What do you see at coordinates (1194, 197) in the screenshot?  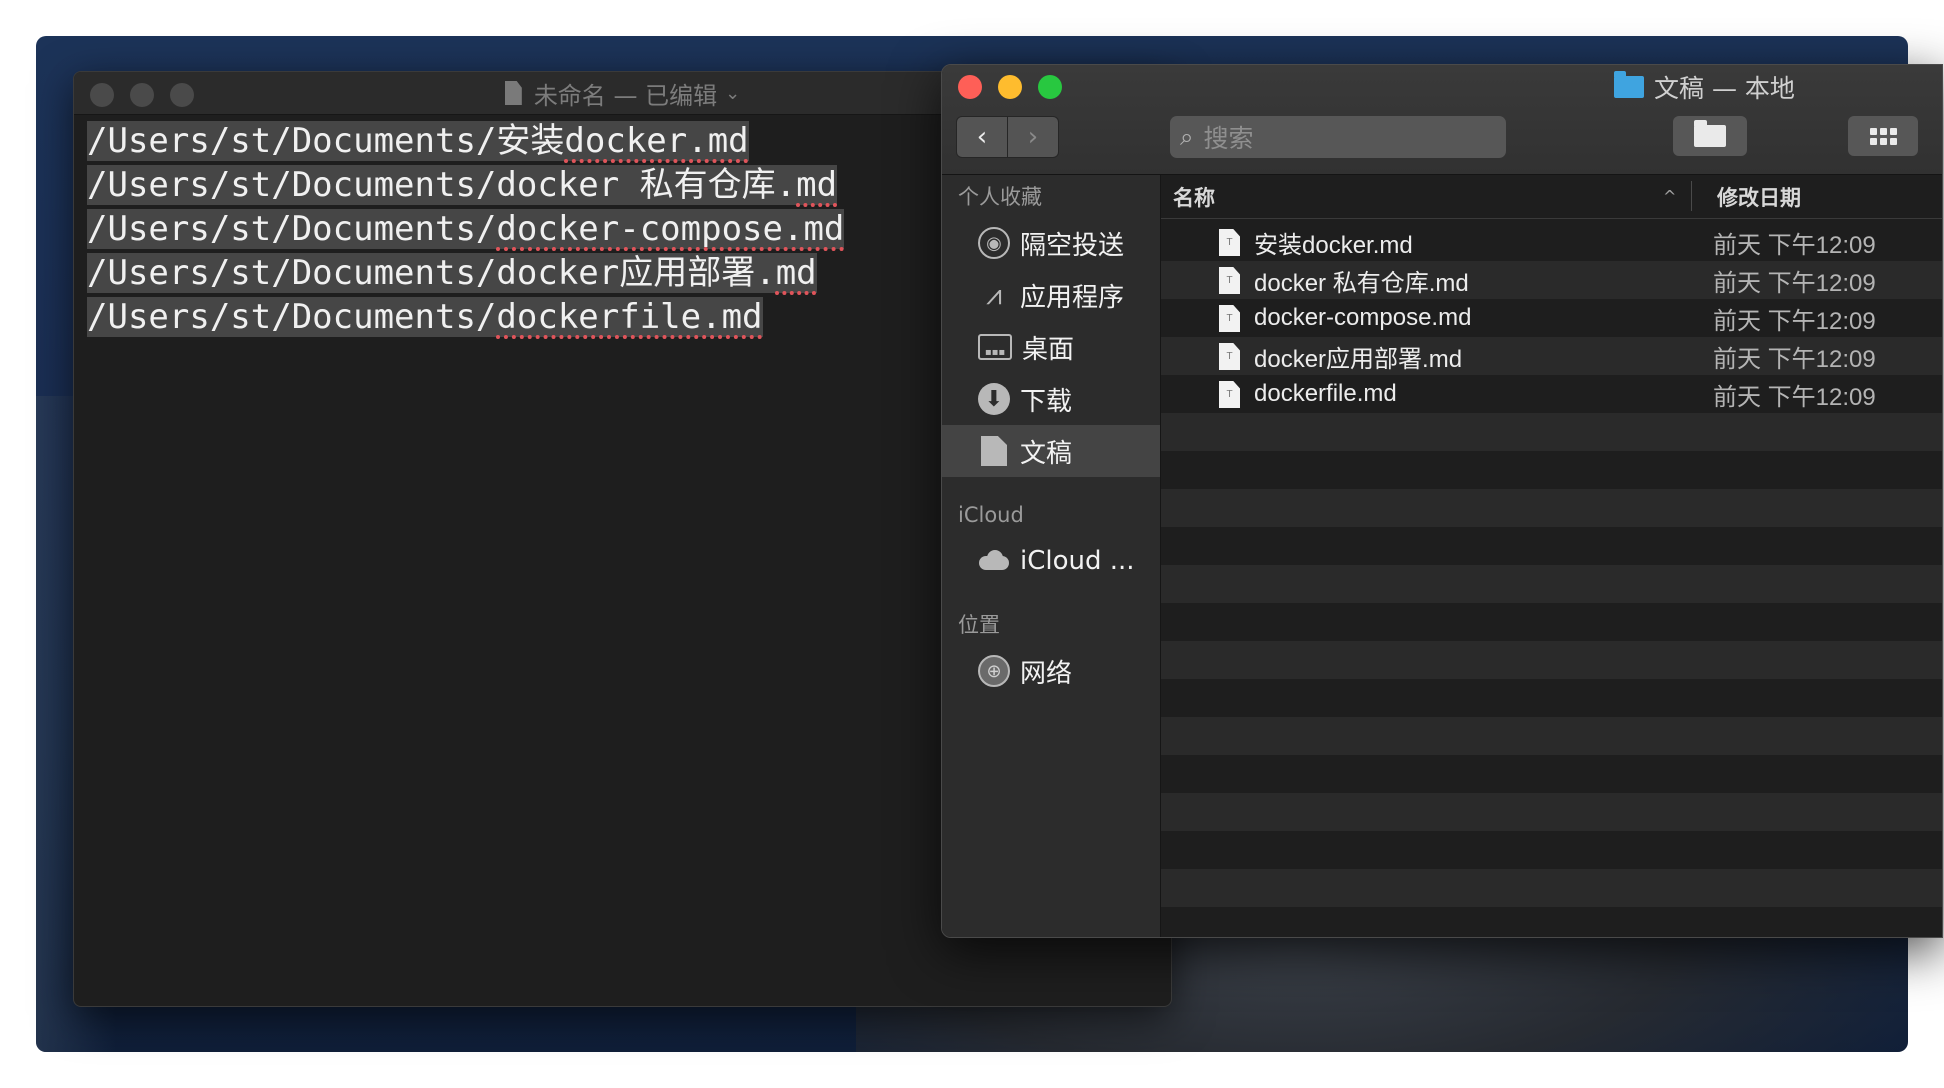 I see `column-header-name: 名称` at bounding box center [1194, 197].